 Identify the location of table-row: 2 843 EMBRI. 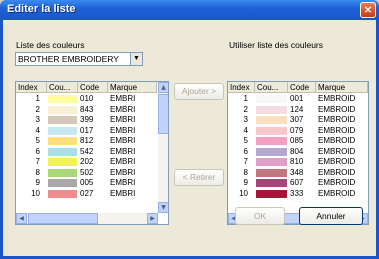
(86, 109).